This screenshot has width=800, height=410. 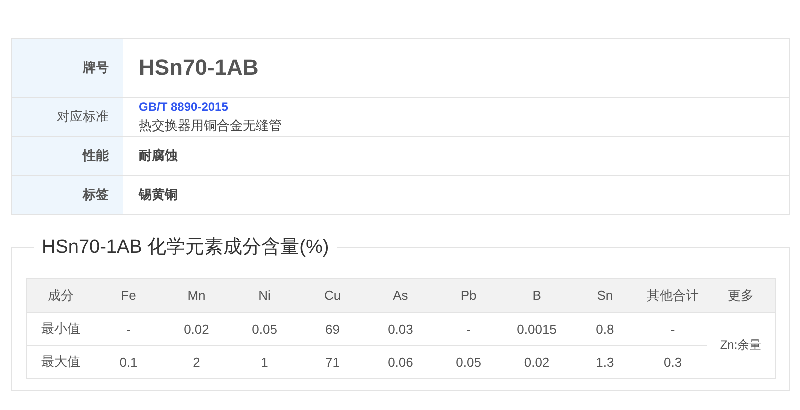 I want to click on table-cell: 最大值, so click(x=60, y=362).